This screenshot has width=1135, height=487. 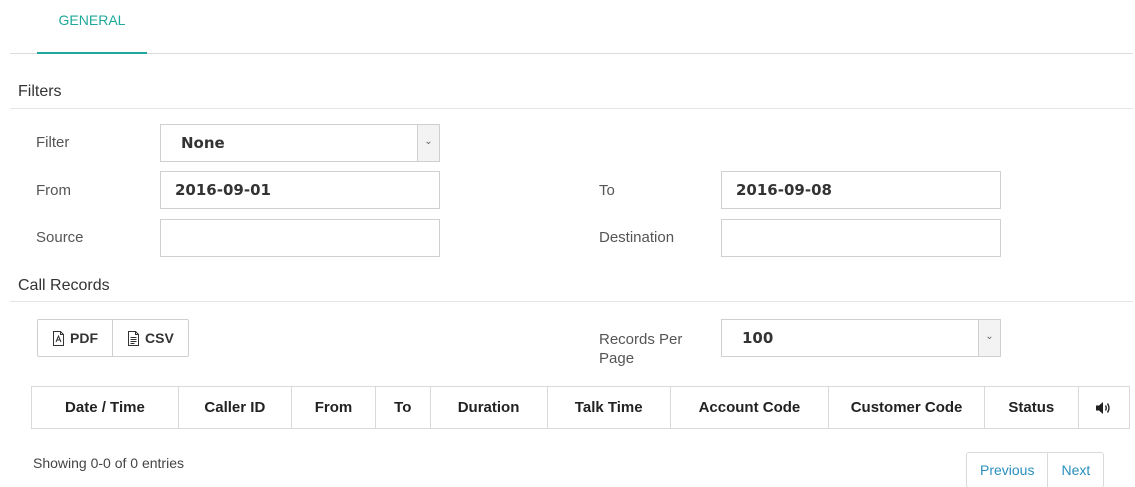 I want to click on filter-label: Filter, so click(x=53, y=142).